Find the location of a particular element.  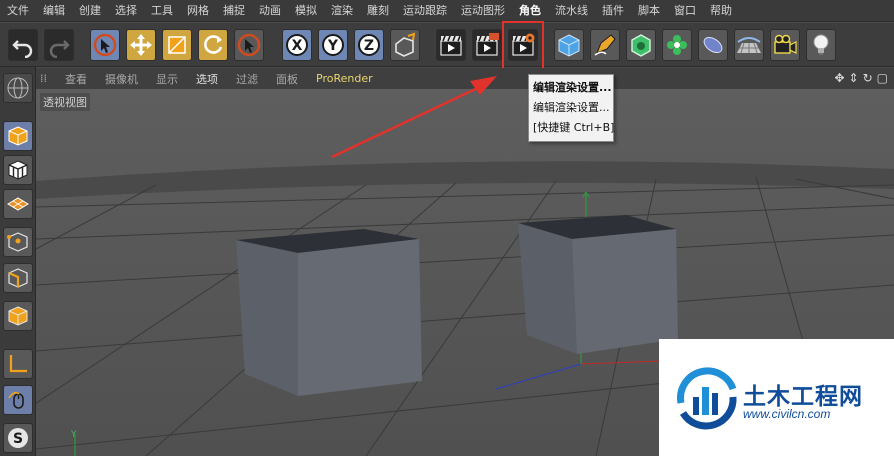

model-cube-icon is located at coordinates (18, 136).